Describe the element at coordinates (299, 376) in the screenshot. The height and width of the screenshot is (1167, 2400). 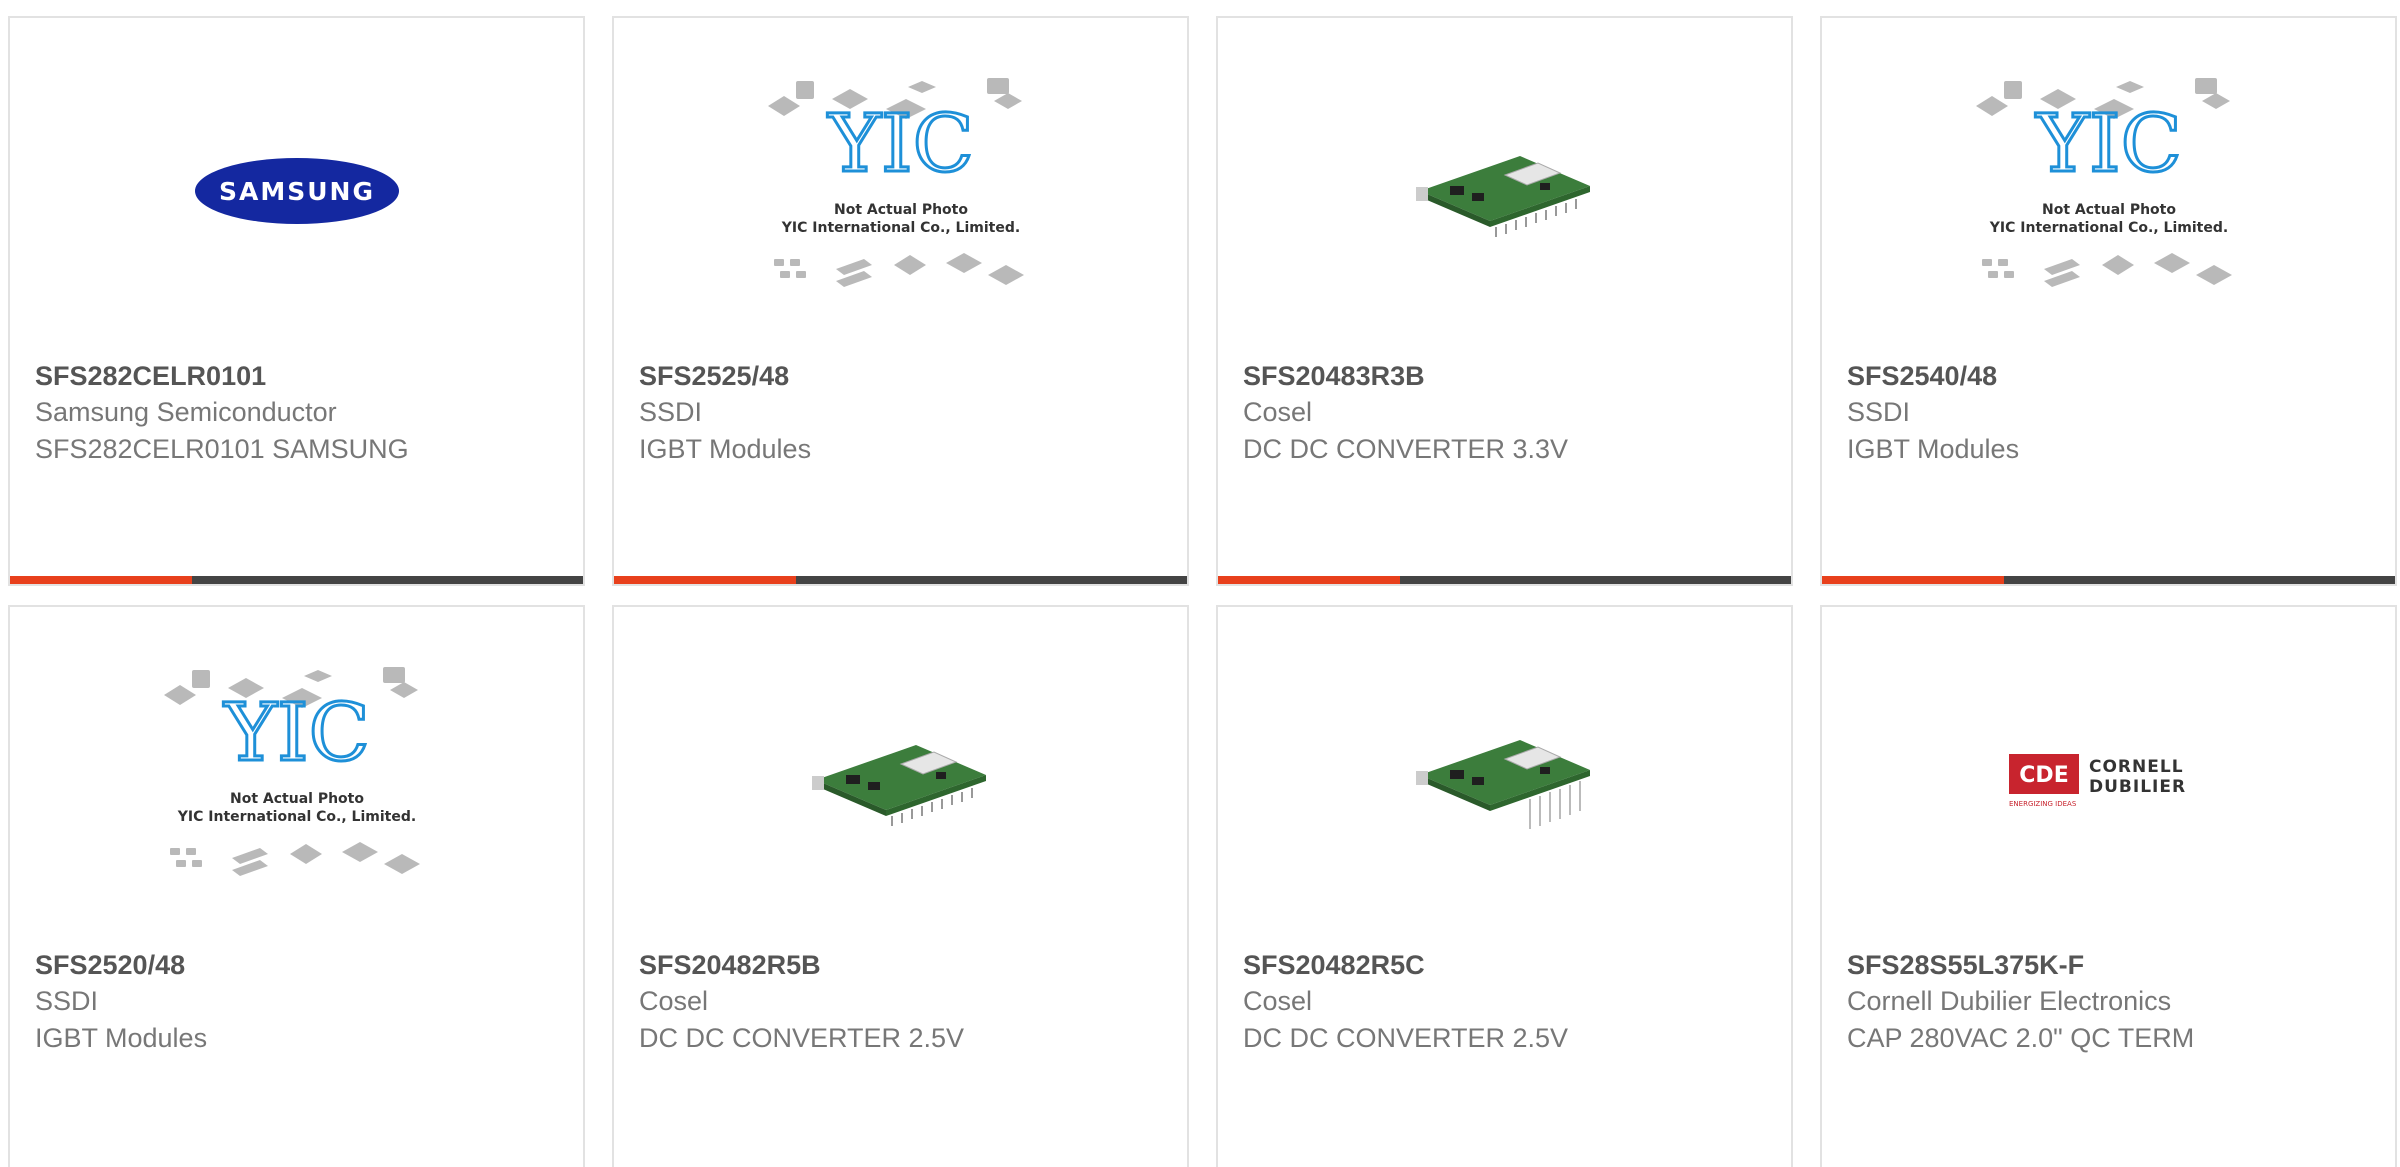
I see `part-number-link: SFS282CELR0101` at that location.